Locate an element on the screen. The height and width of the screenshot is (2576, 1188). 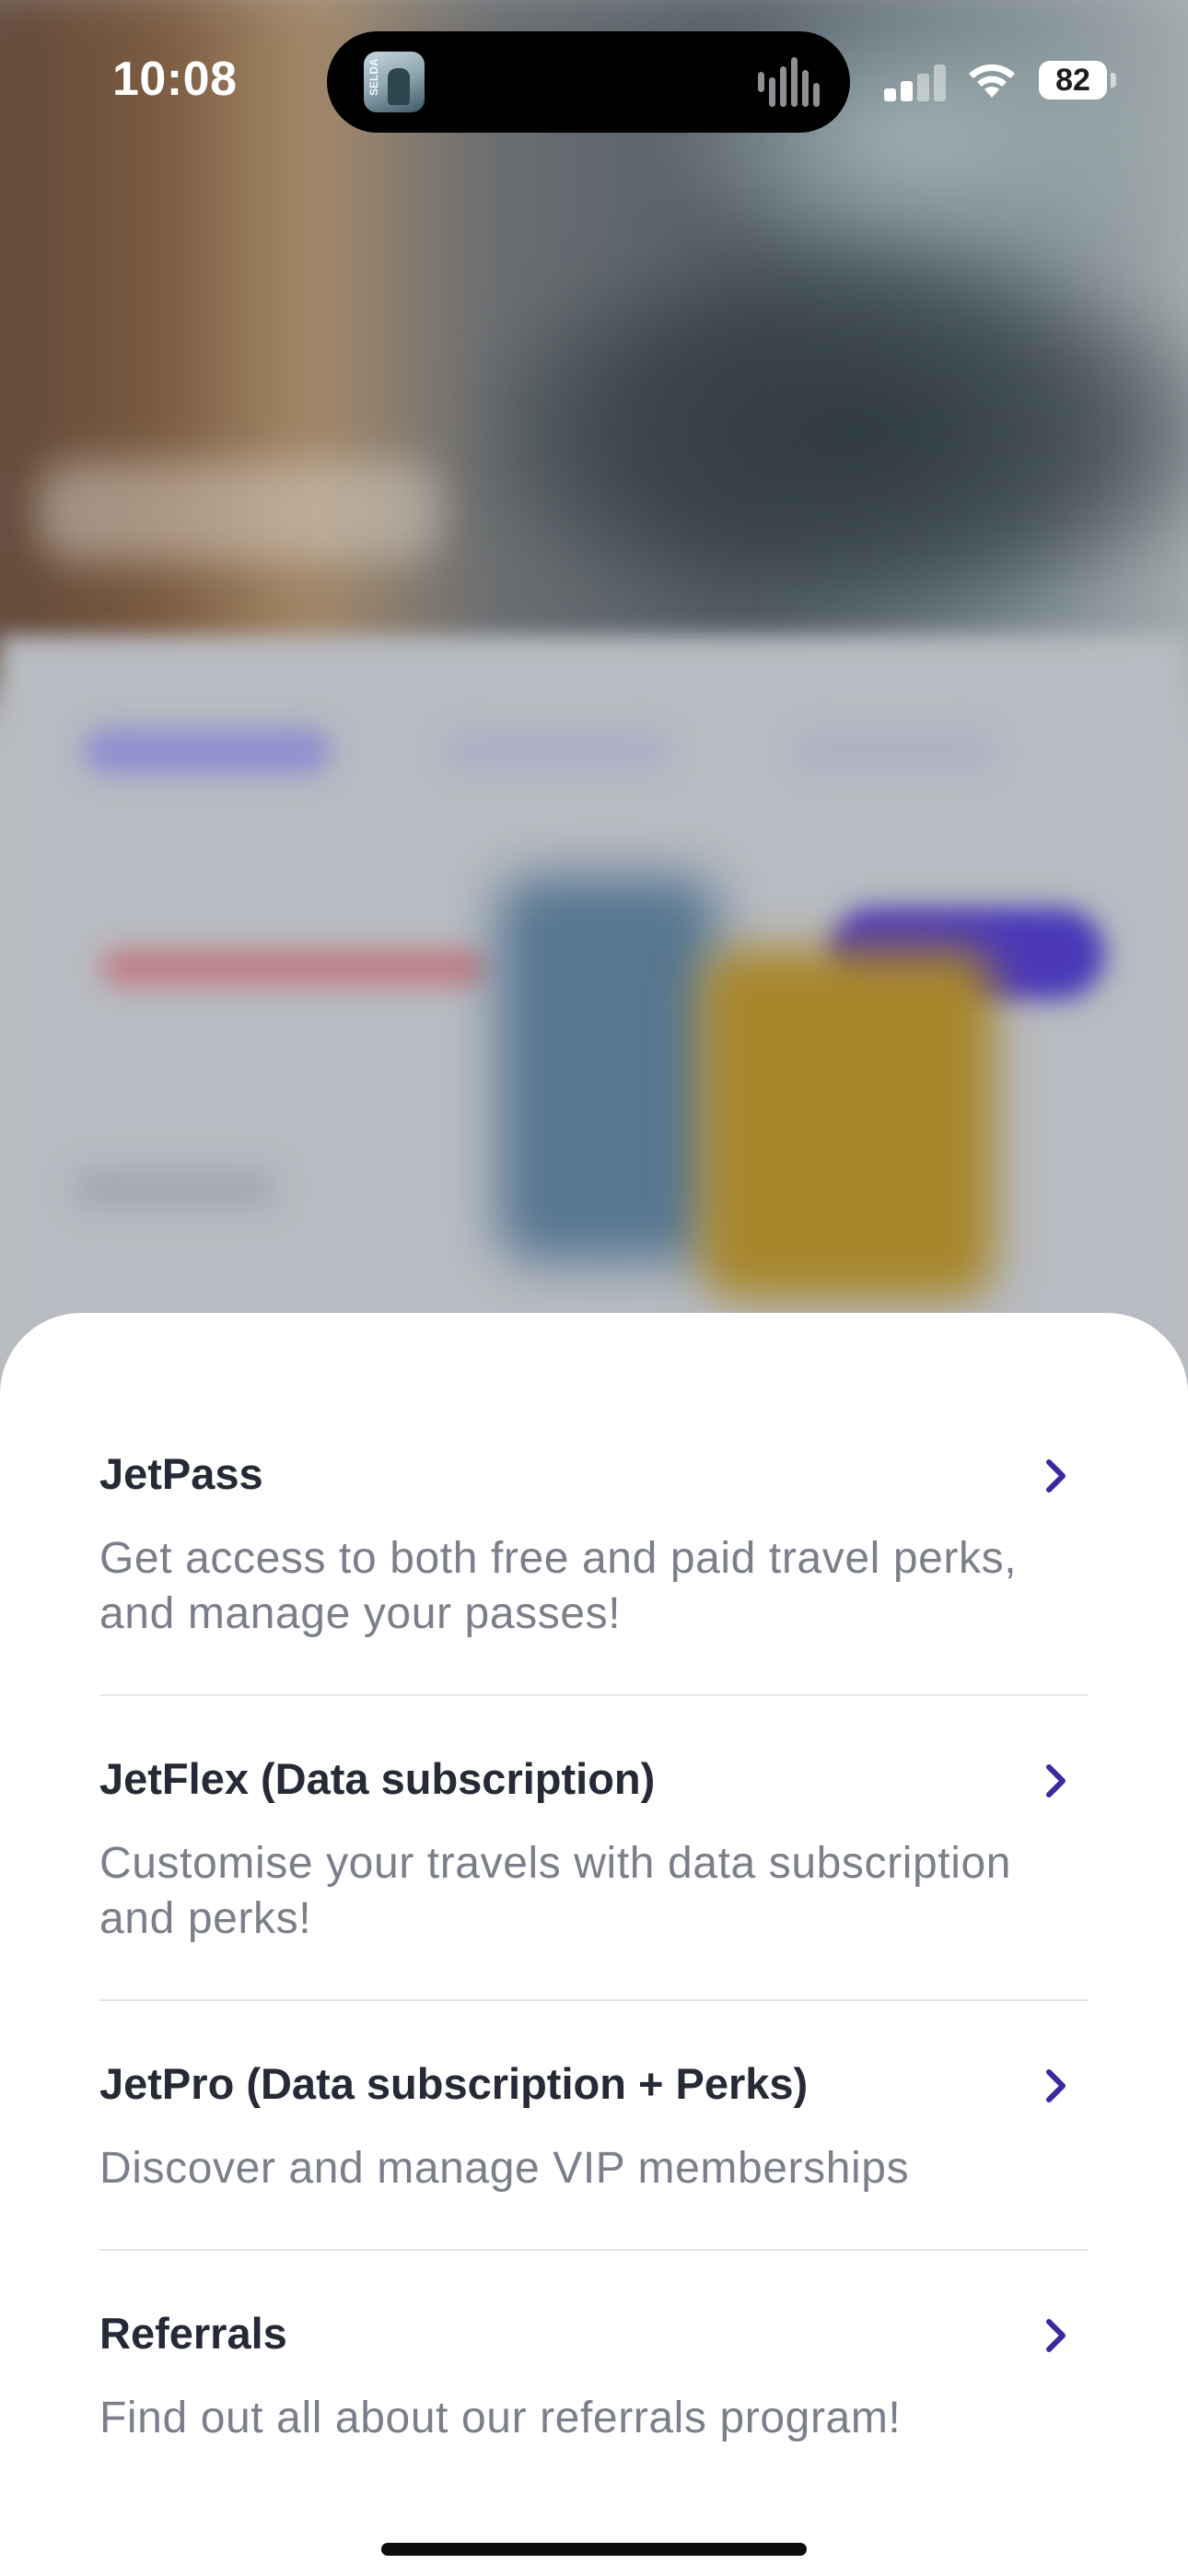
status-time: 10:08 is located at coordinates (175, 79).